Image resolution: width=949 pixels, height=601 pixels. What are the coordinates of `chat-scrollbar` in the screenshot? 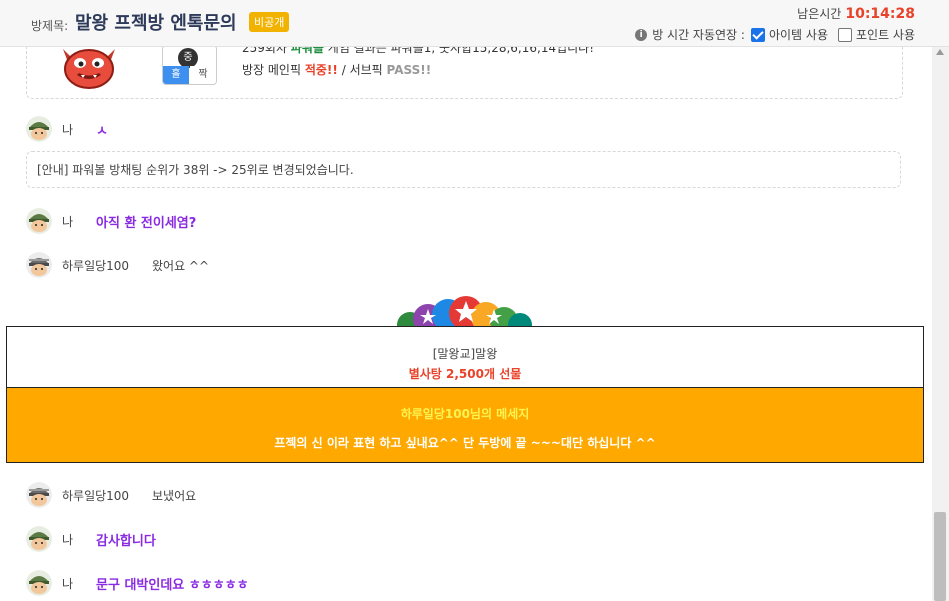 It's located at (940, 323).